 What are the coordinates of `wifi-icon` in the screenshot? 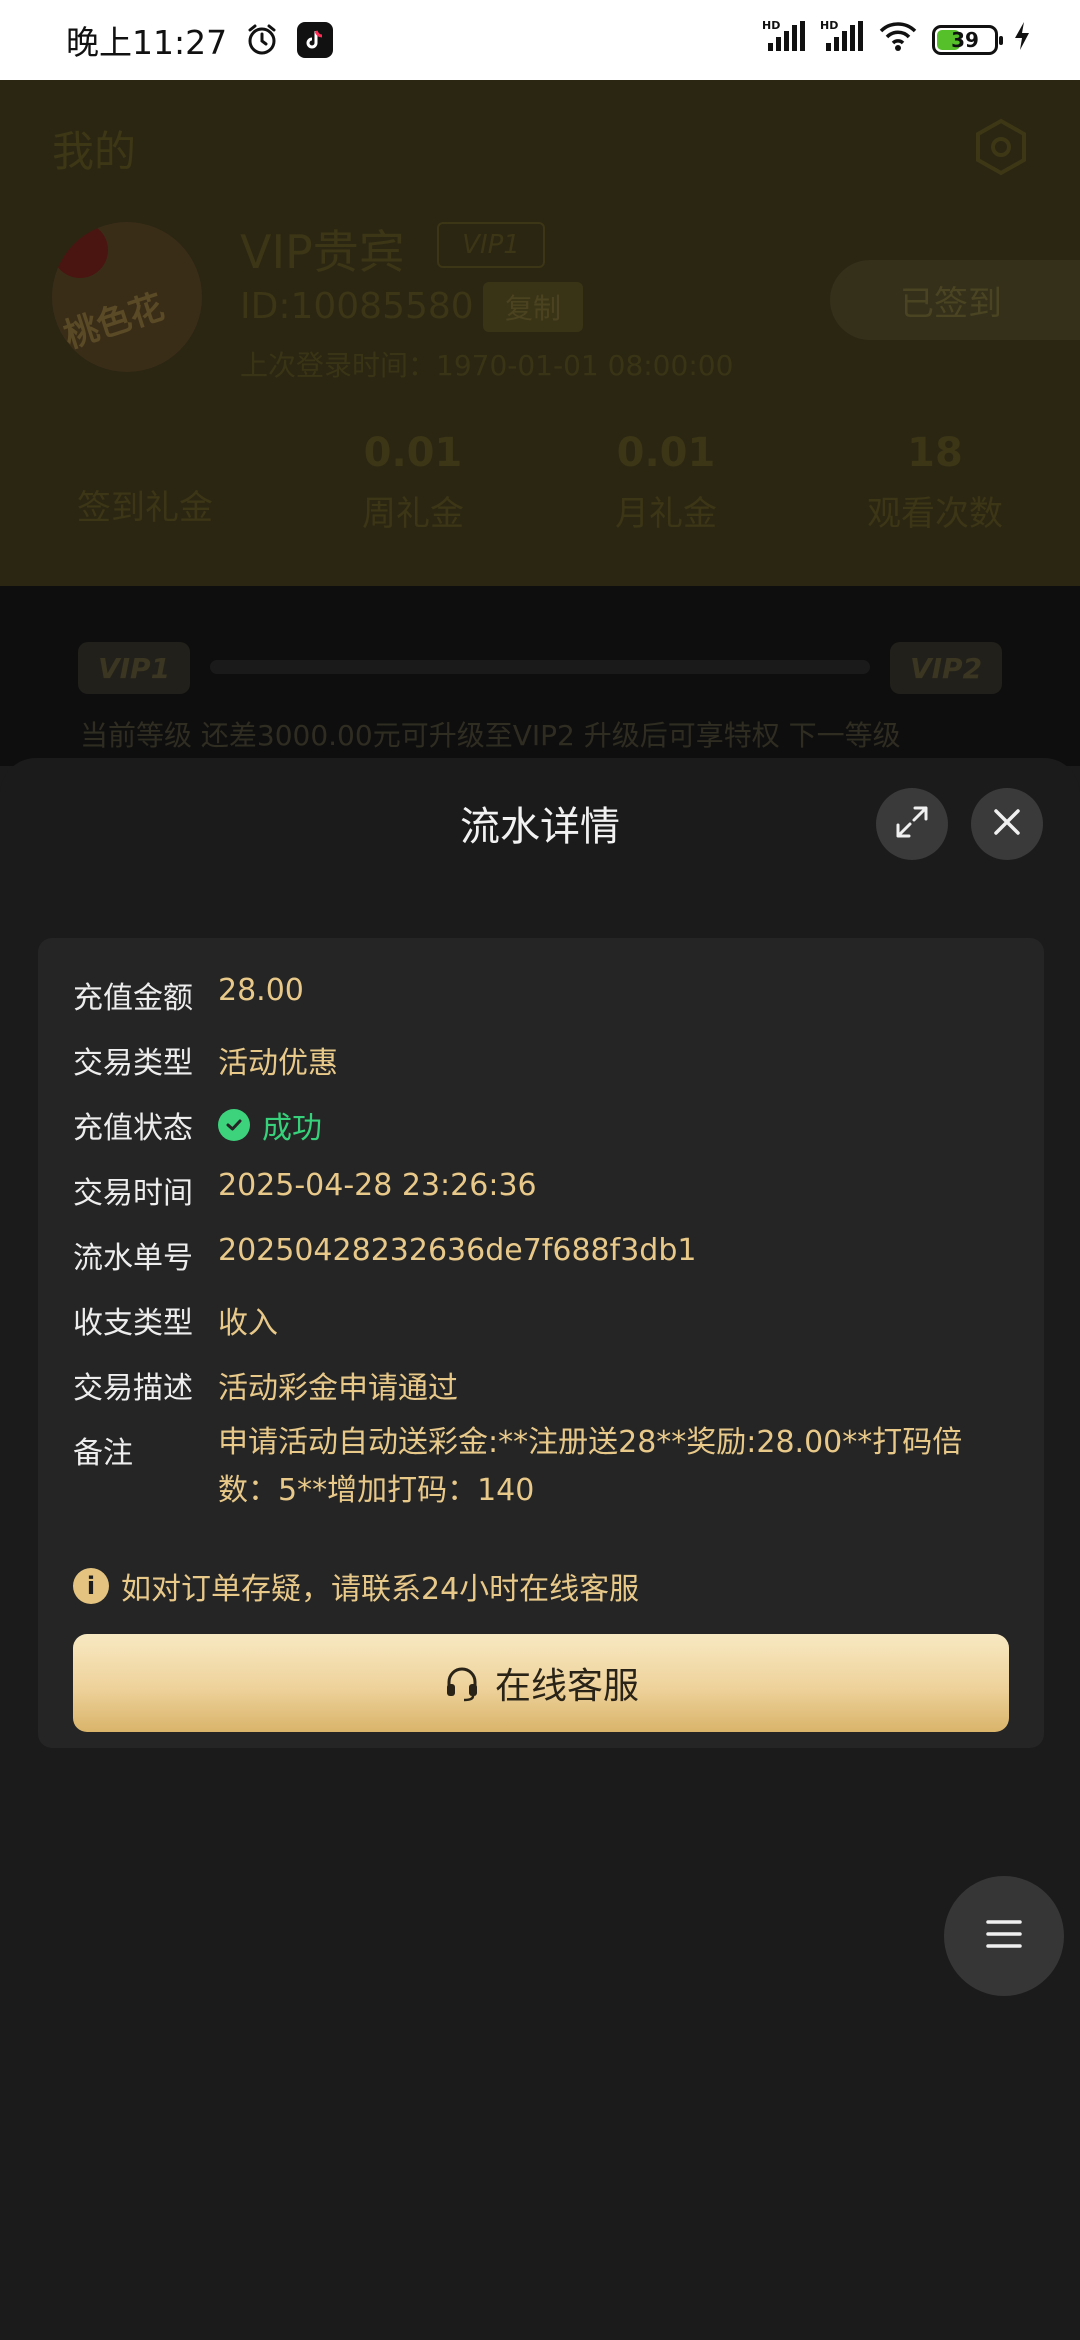 It's located at (898, 40).